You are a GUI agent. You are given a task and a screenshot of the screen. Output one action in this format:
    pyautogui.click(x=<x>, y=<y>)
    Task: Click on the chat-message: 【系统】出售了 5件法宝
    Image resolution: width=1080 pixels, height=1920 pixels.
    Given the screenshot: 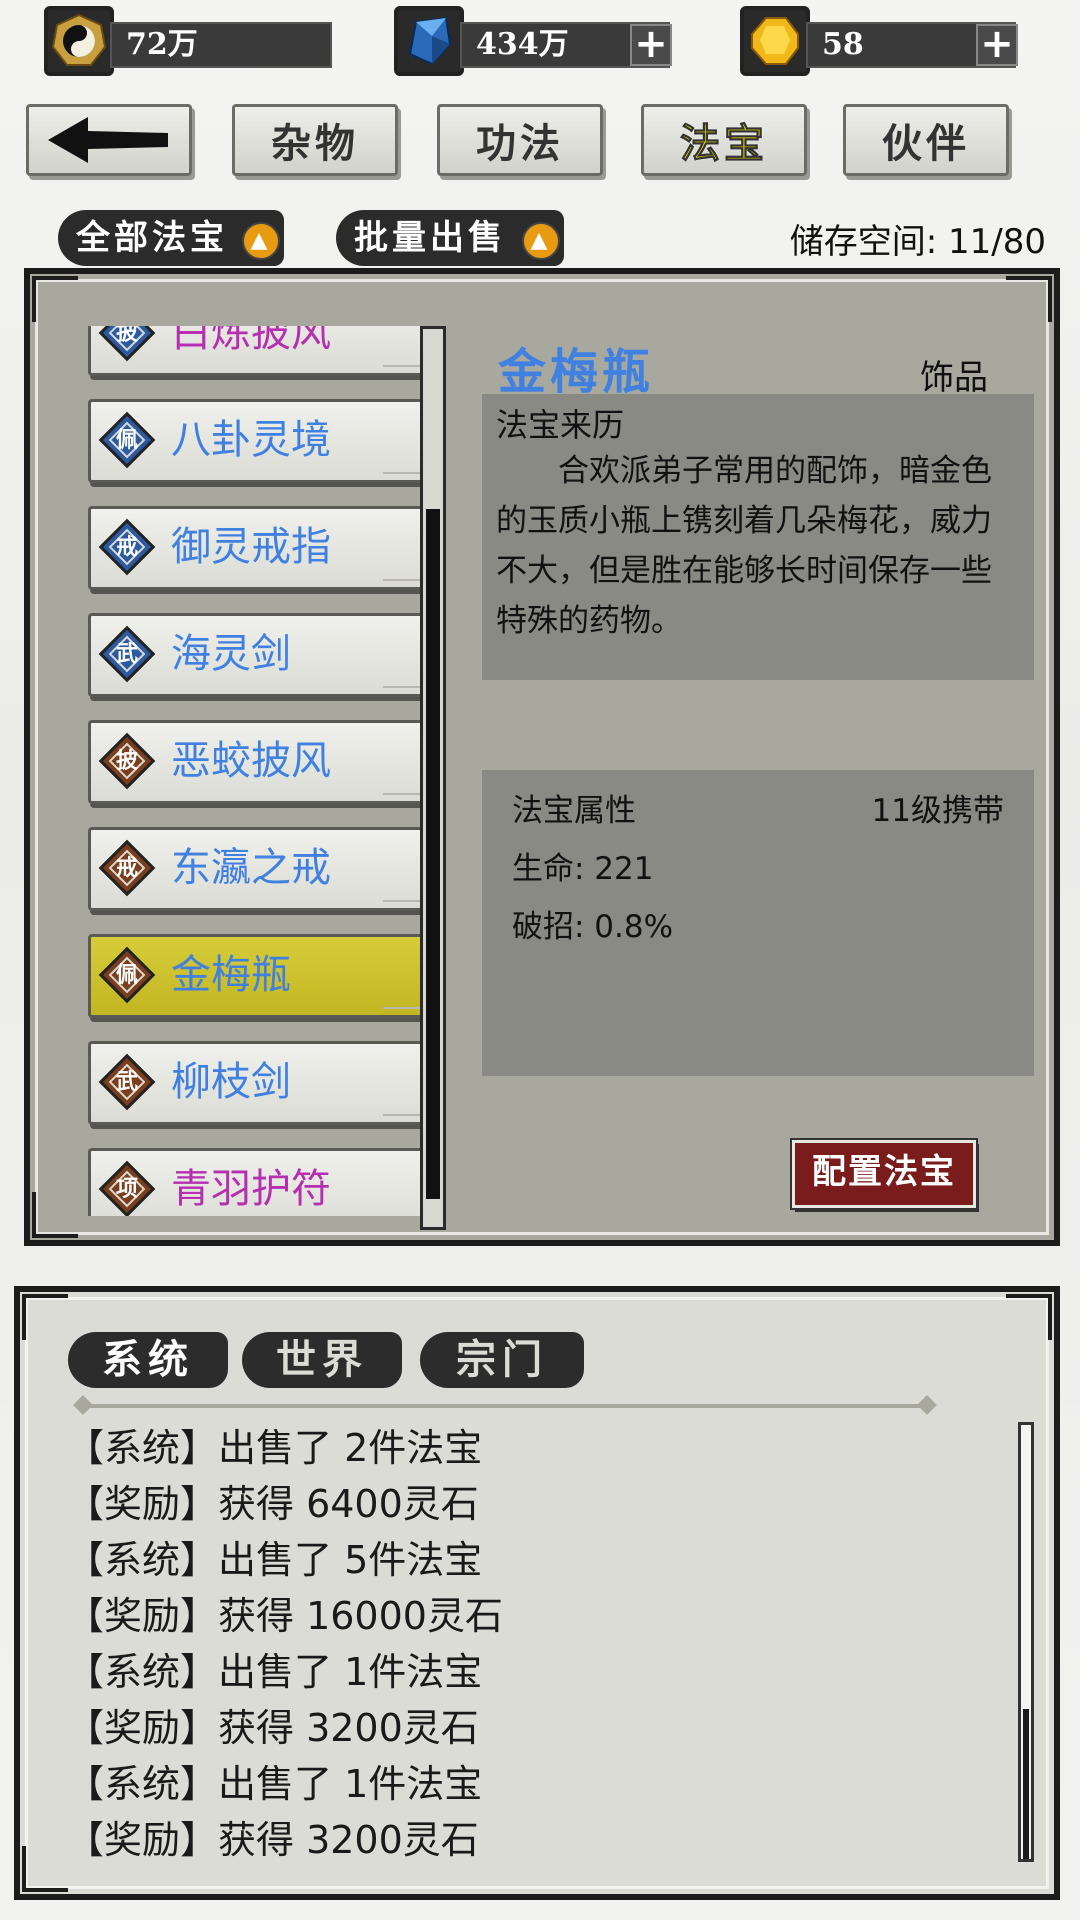 What is the action you would take?
    pyautogui.click(x=274, y=1560)
    